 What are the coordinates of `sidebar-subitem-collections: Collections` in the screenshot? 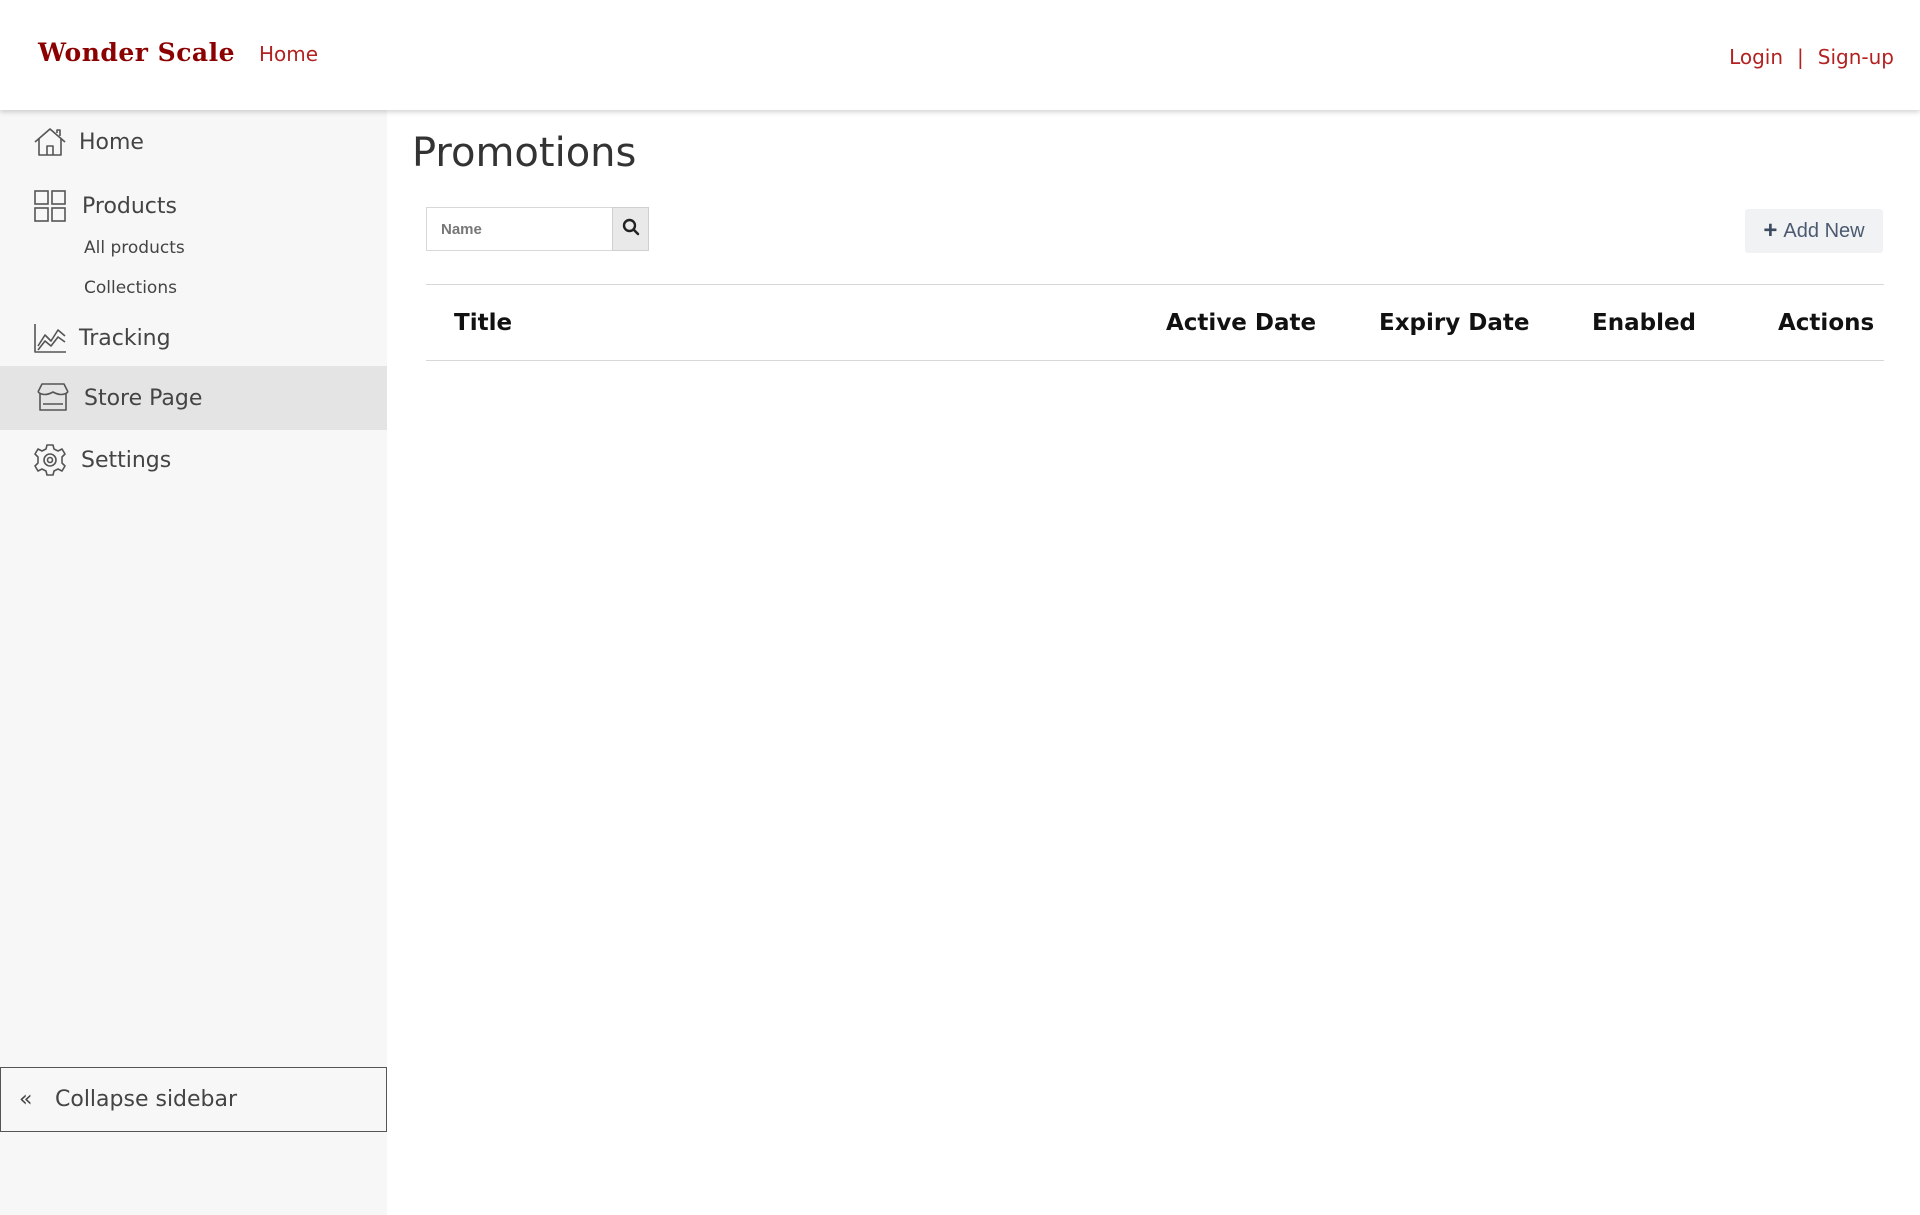 It's located at (130, 288).